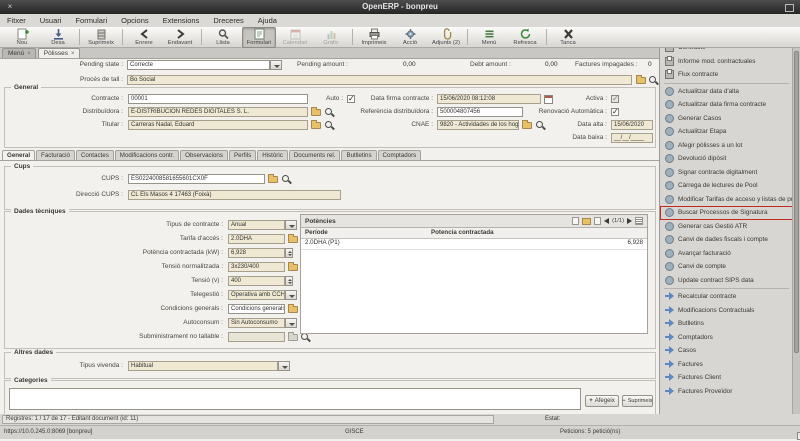 The image size is (800, 441). Describe the element at coordinates (525, 37) in the screenshot. I see `refresh-button: Refresca` at that location.